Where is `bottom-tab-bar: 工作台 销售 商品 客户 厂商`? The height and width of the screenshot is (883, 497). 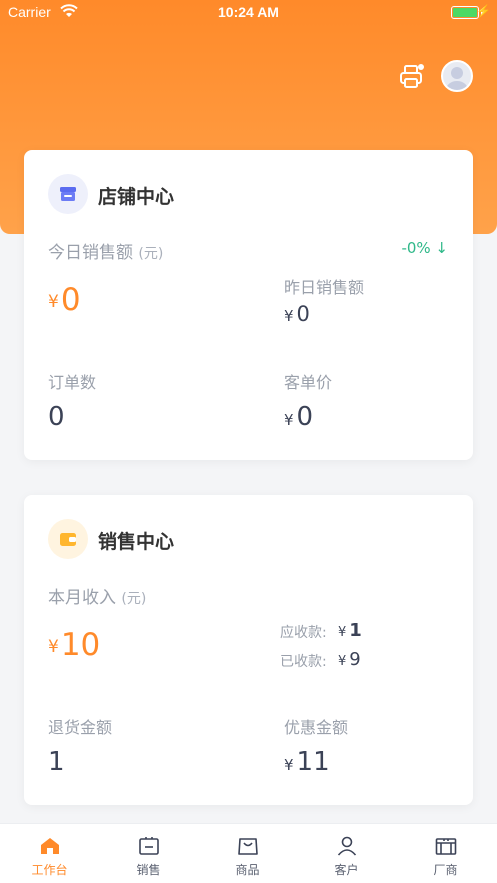 bottom-tab-bar: 工作台 销售 商品 客户 厂商 is located at coordinates (248, 853).